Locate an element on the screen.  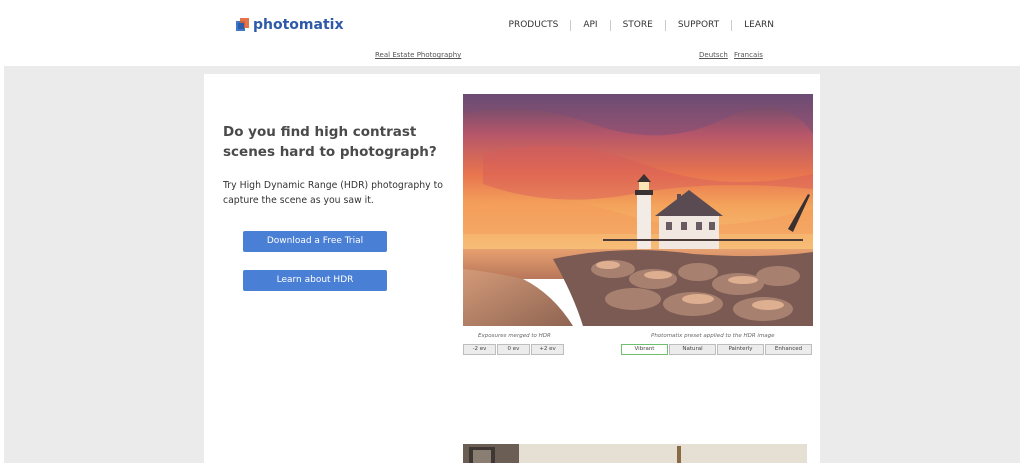
brand-name: photomatix is located at coordinates (298, 25).